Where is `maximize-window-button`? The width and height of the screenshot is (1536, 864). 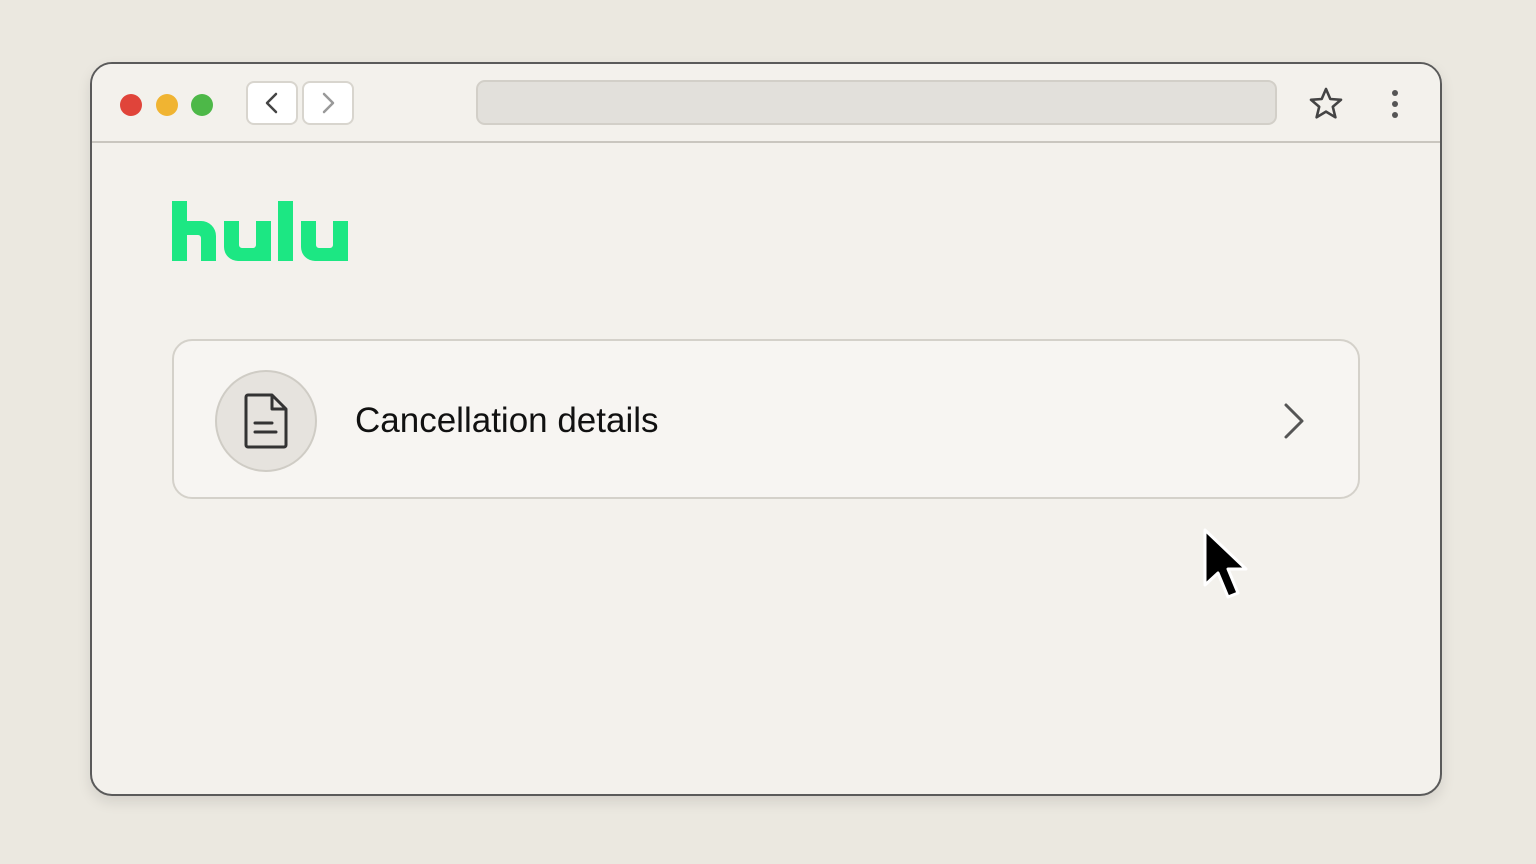
maximize-window-button is located at coordinates (202, 105).